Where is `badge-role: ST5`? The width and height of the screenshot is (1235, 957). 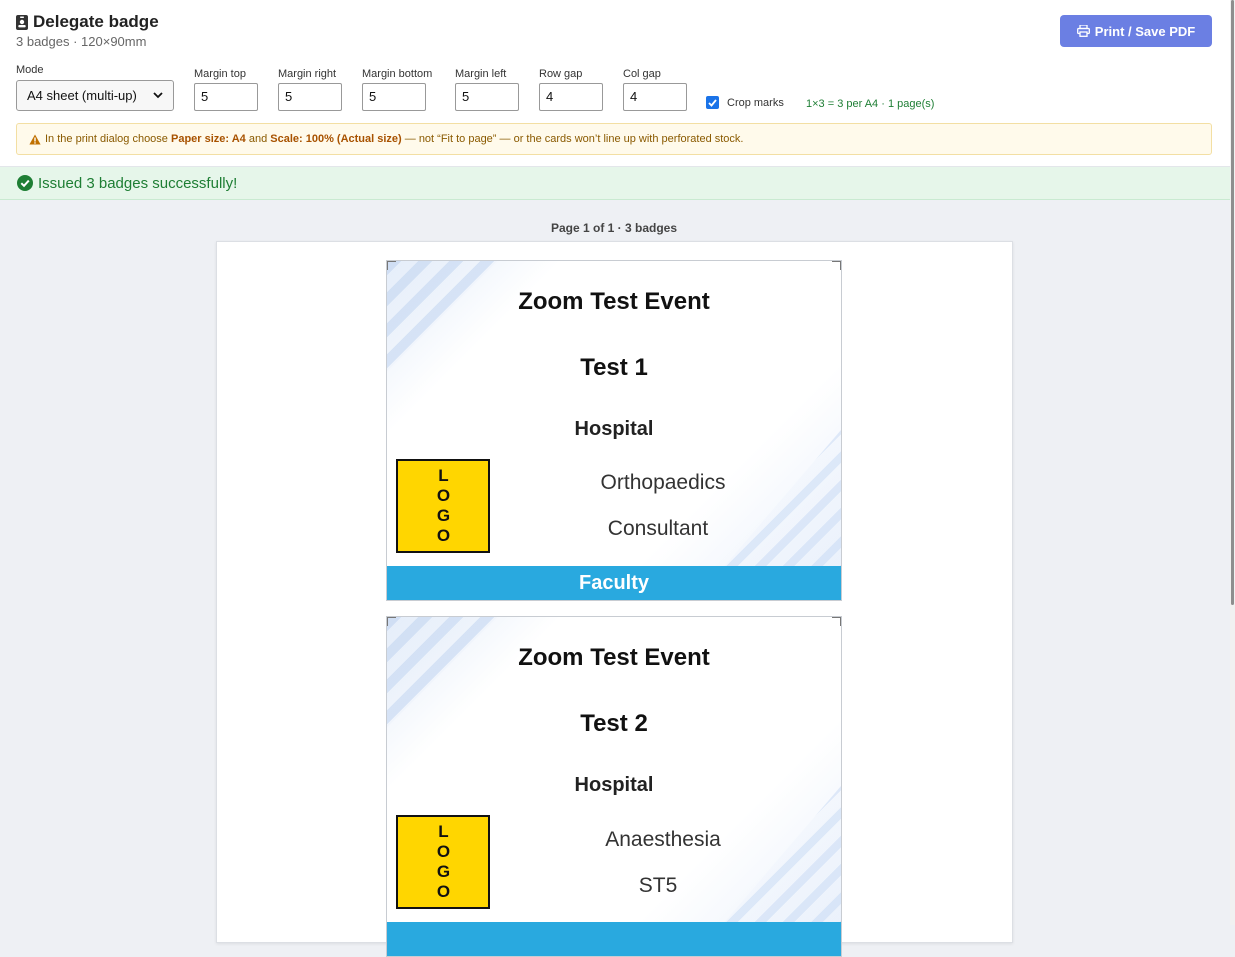 badge-role: ST5 is located at coordinates (658, 885).